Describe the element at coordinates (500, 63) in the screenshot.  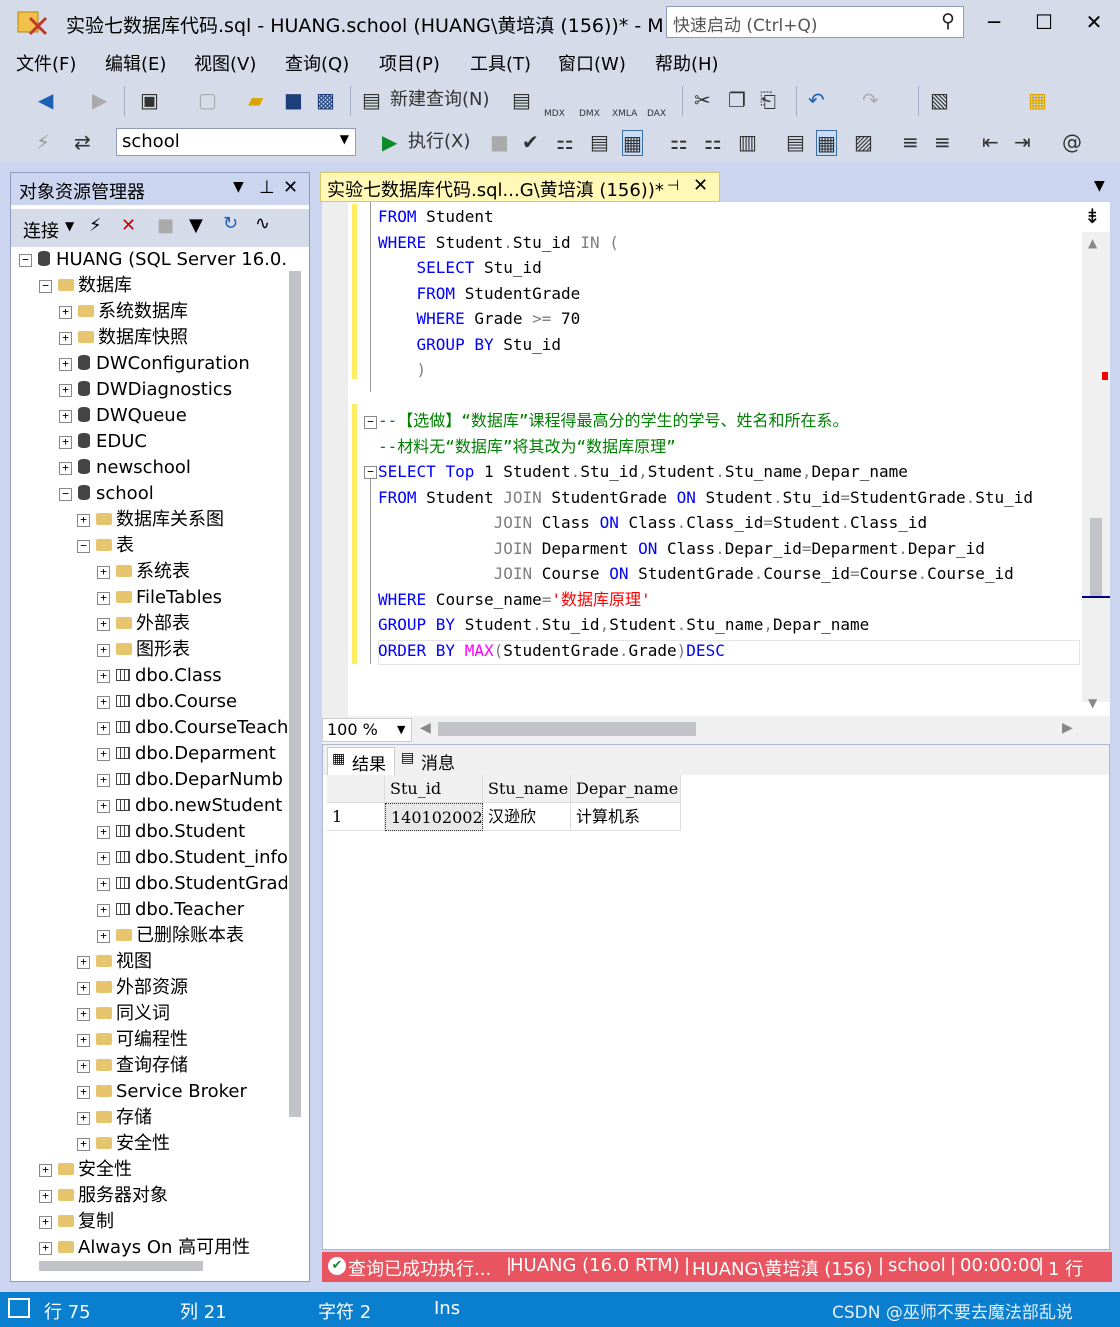
I see `menu-tools: 工具(T)` at that location.